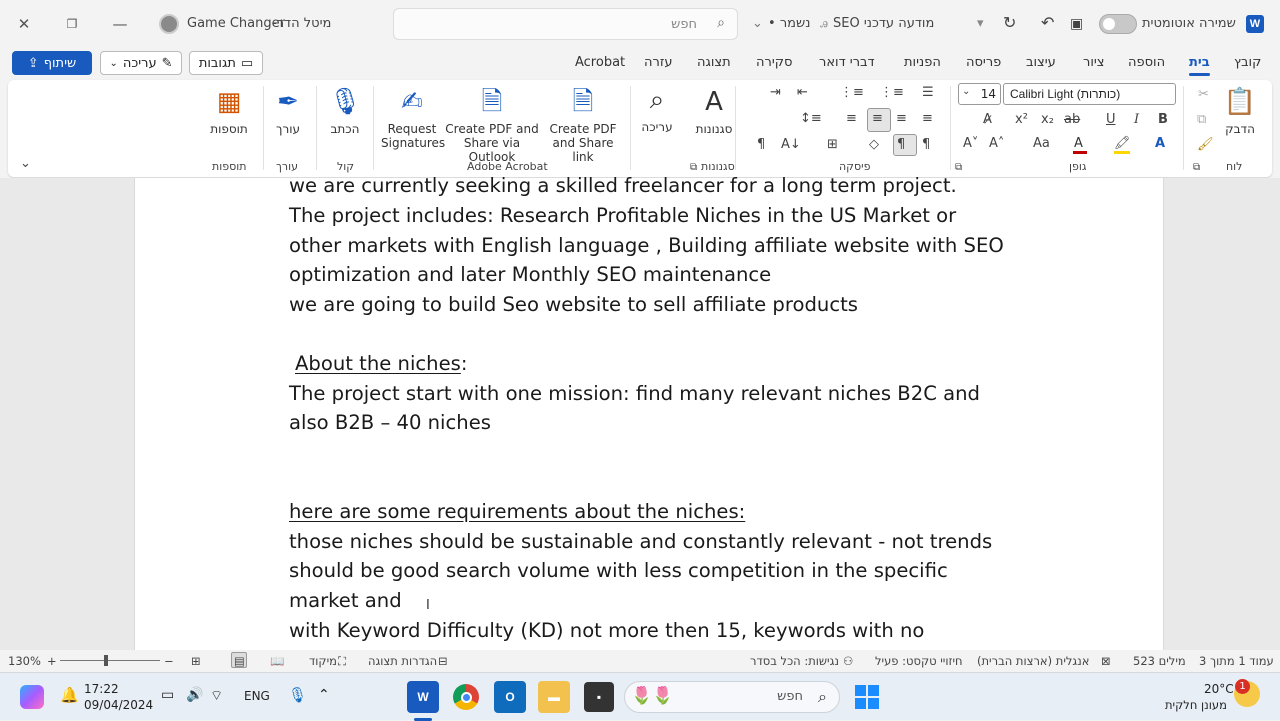 The height and width of the screenshot is (721, 1280). What do you see at coordinates (983, 62) in the screenshot?
I see `tab-layout: פריסה` at bounding box center [983, 62].